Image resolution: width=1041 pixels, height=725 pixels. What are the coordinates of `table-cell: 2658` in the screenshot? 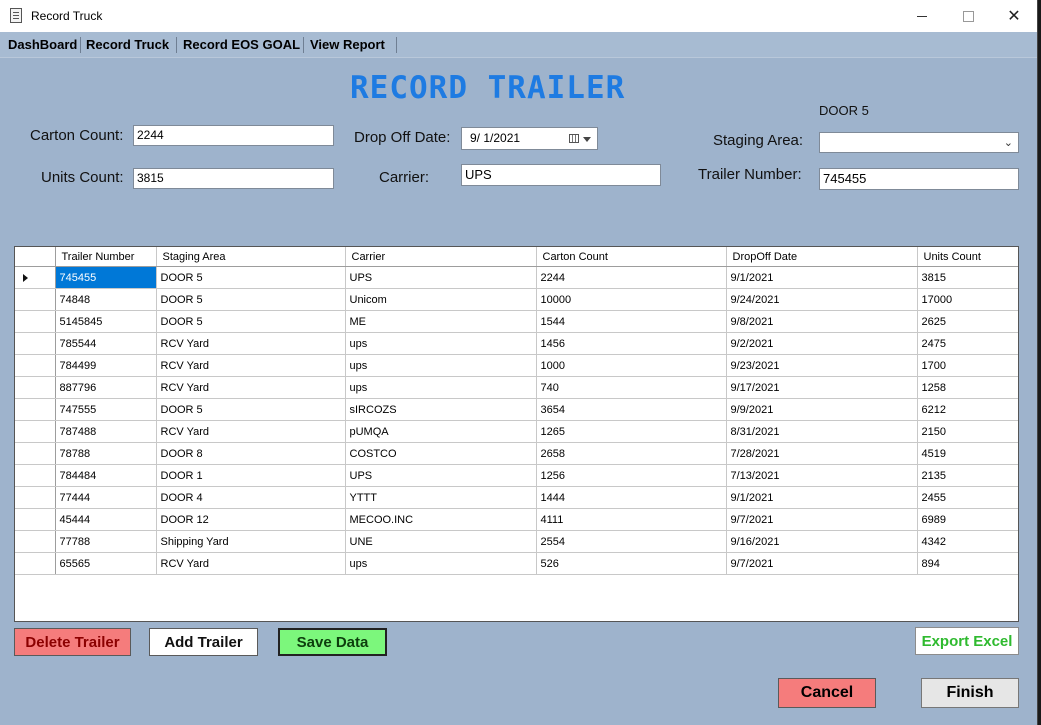 It's located at (631, 453).